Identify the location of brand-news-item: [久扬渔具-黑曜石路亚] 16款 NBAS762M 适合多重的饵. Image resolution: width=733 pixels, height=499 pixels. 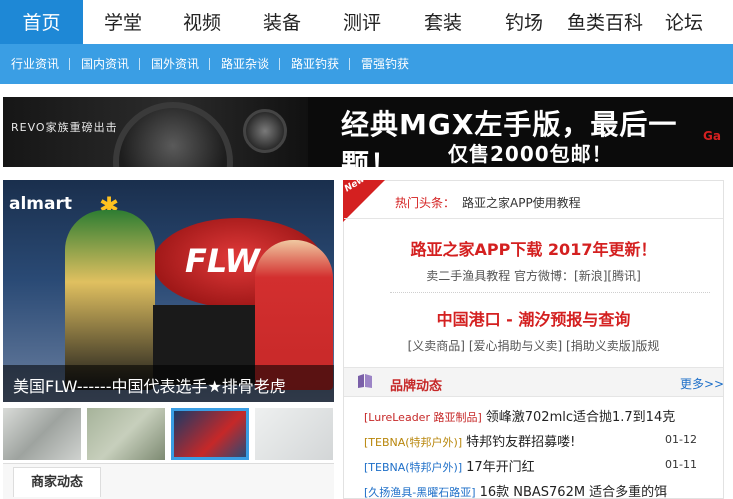
(515, 490).